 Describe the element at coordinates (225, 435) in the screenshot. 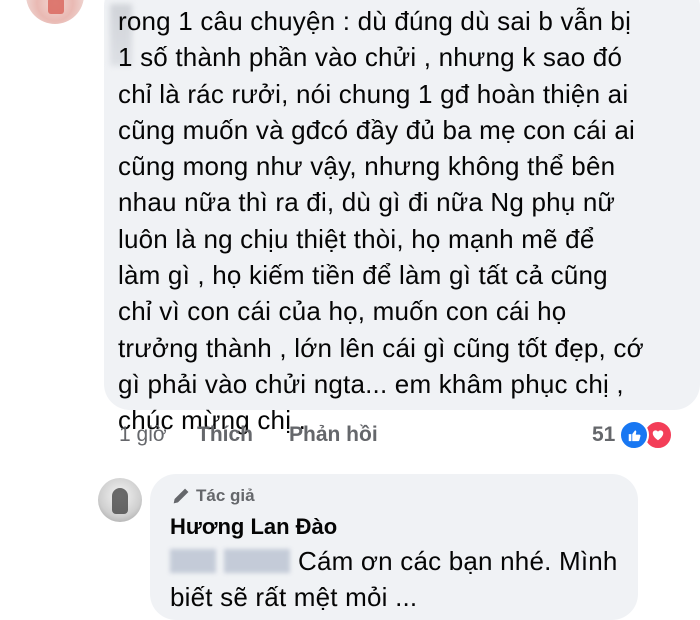

I see `like-button: Thích` at that location.